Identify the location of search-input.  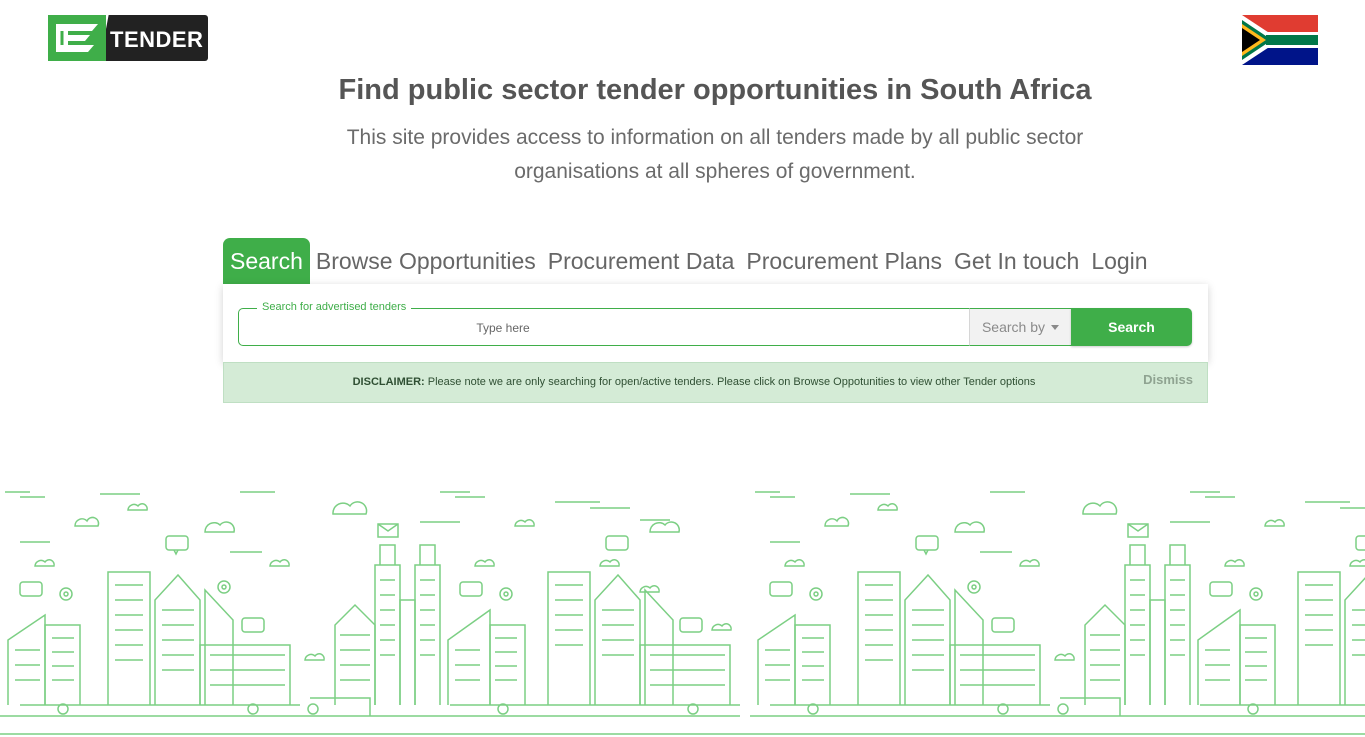
(503, 328).